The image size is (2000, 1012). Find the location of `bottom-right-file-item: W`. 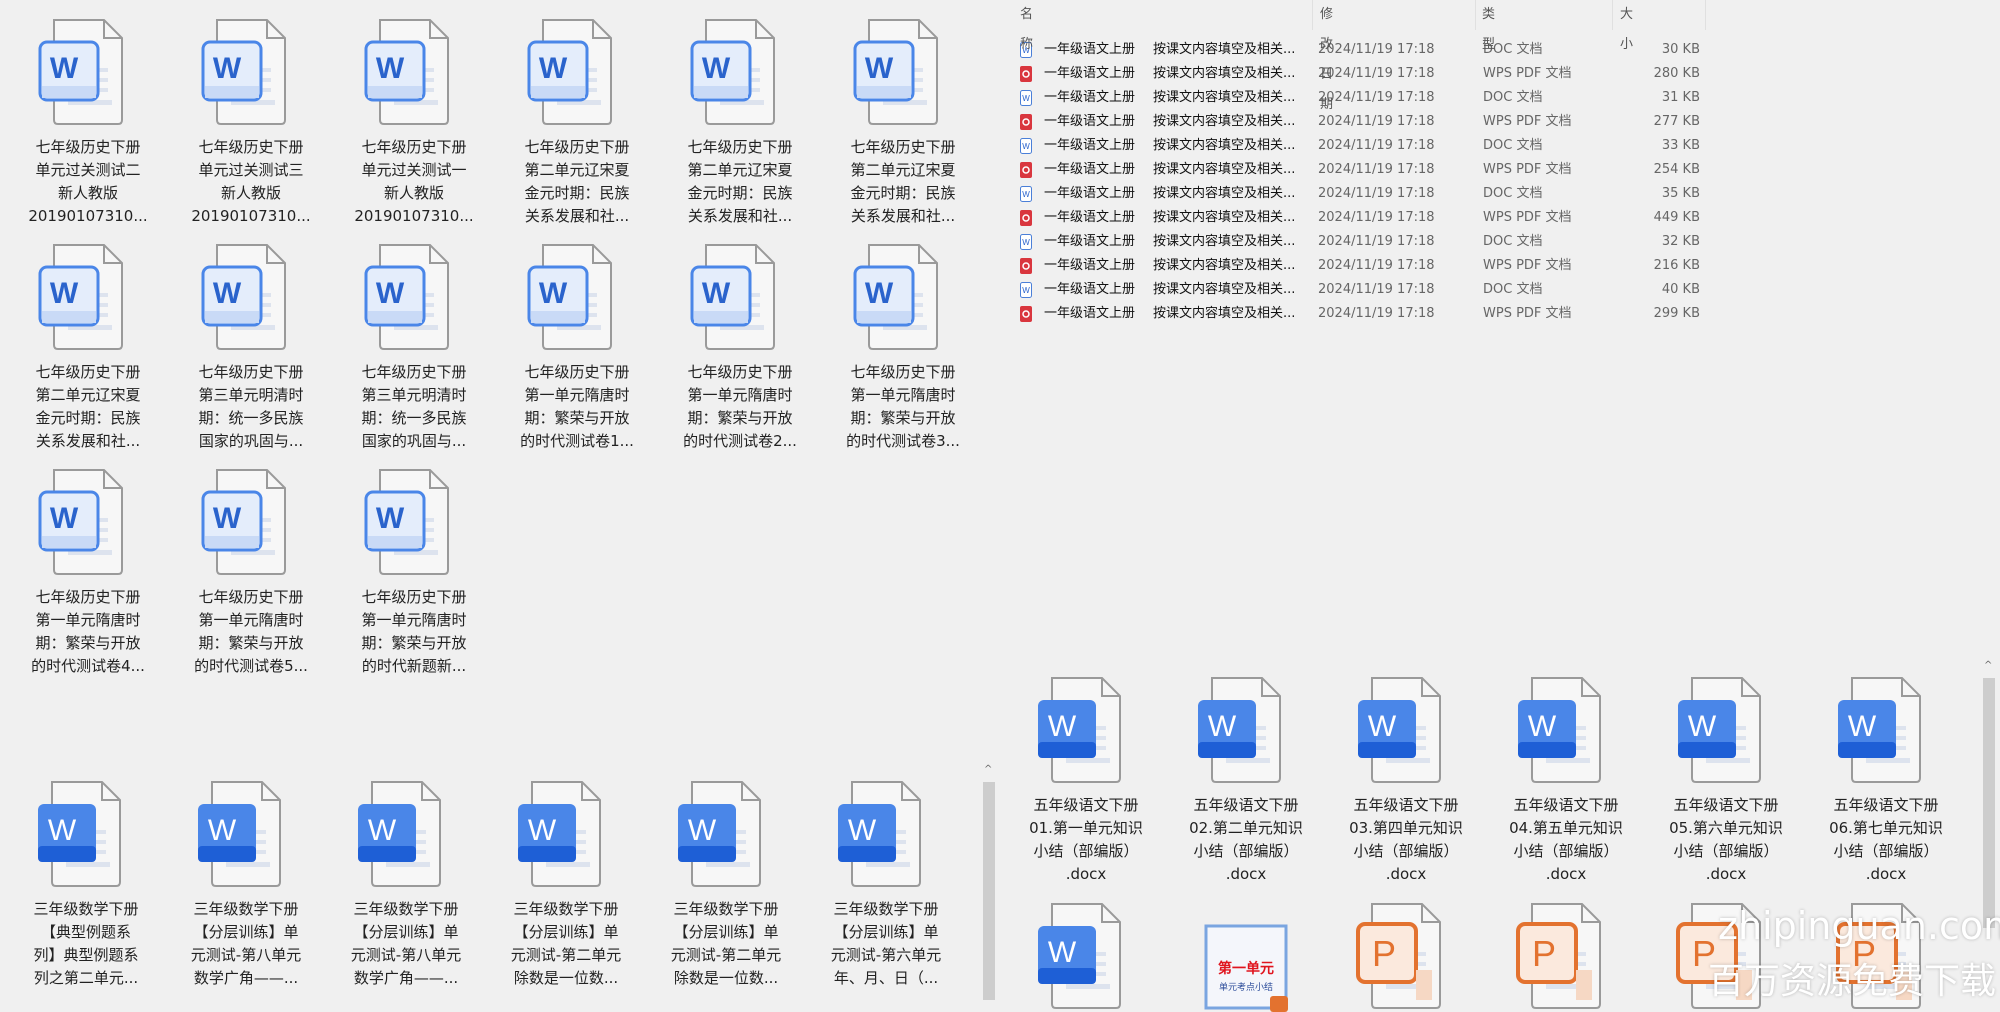

bottom-right-file-item: W is located at coordinates (1086, 956).